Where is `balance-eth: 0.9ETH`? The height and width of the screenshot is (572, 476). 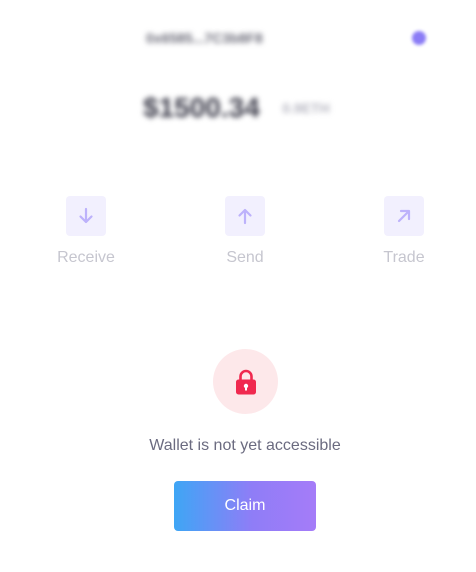 balance-eth: 0.9ETH is located at coordinates (306, 108).